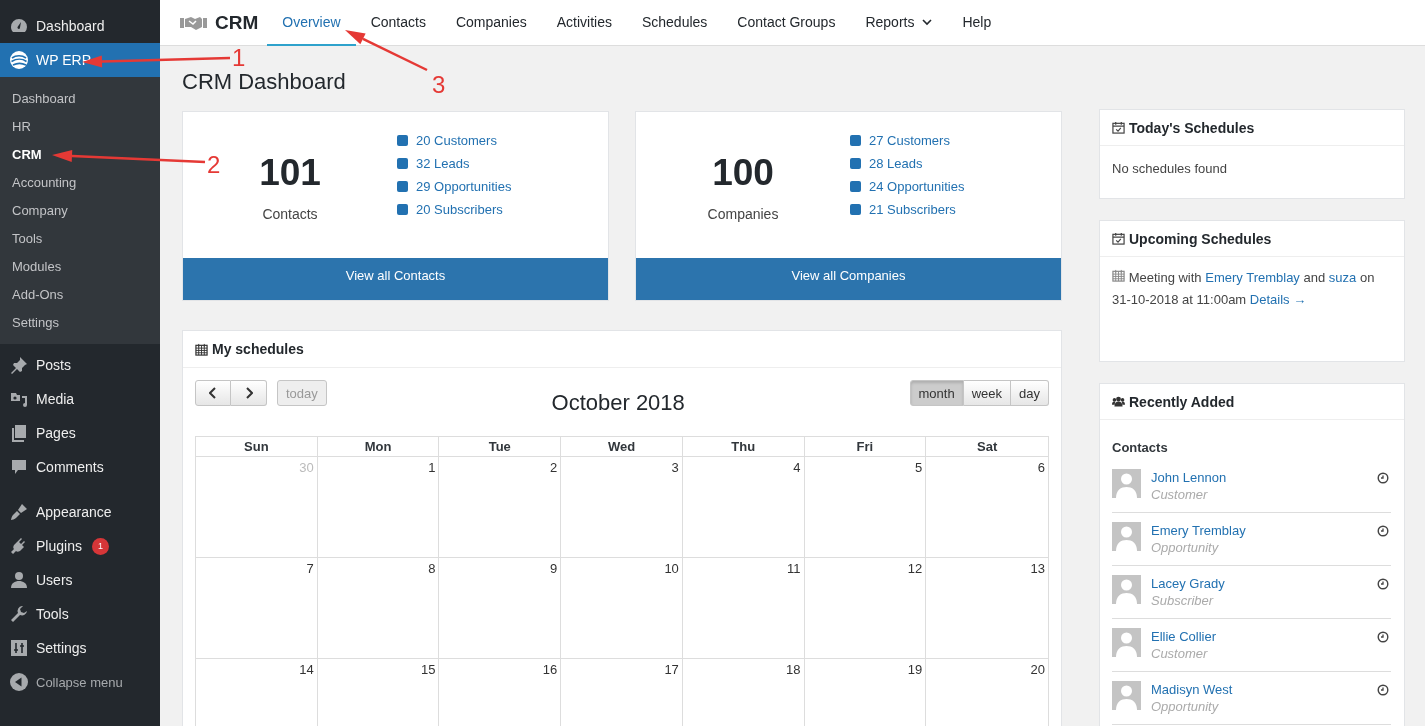 This screenshot has width=1425, height=726. What do you see at coordinates (1037, 568) in the screenshot?
I see `day-number: 13` at bounding box center [1037, 568].